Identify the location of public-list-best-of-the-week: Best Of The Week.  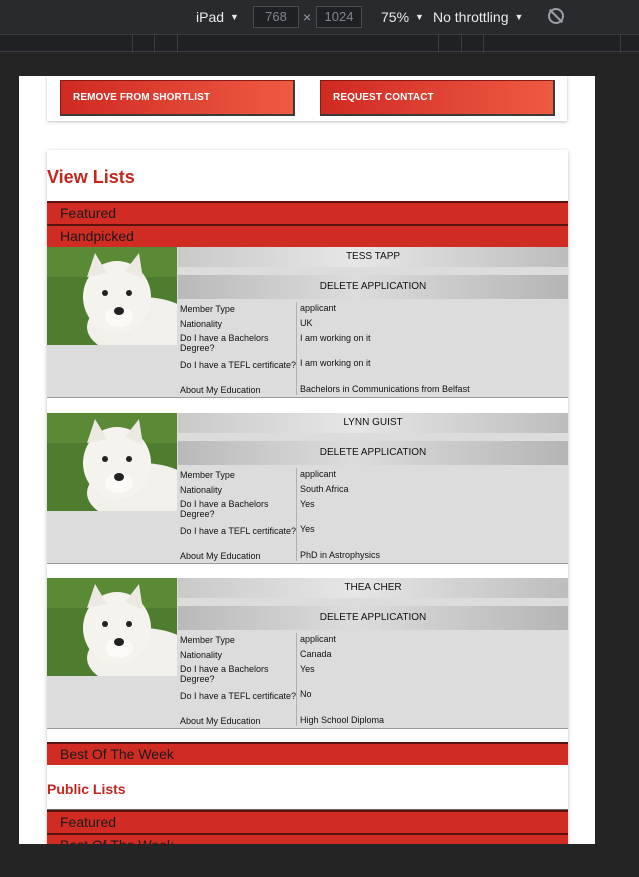
(307, 838).